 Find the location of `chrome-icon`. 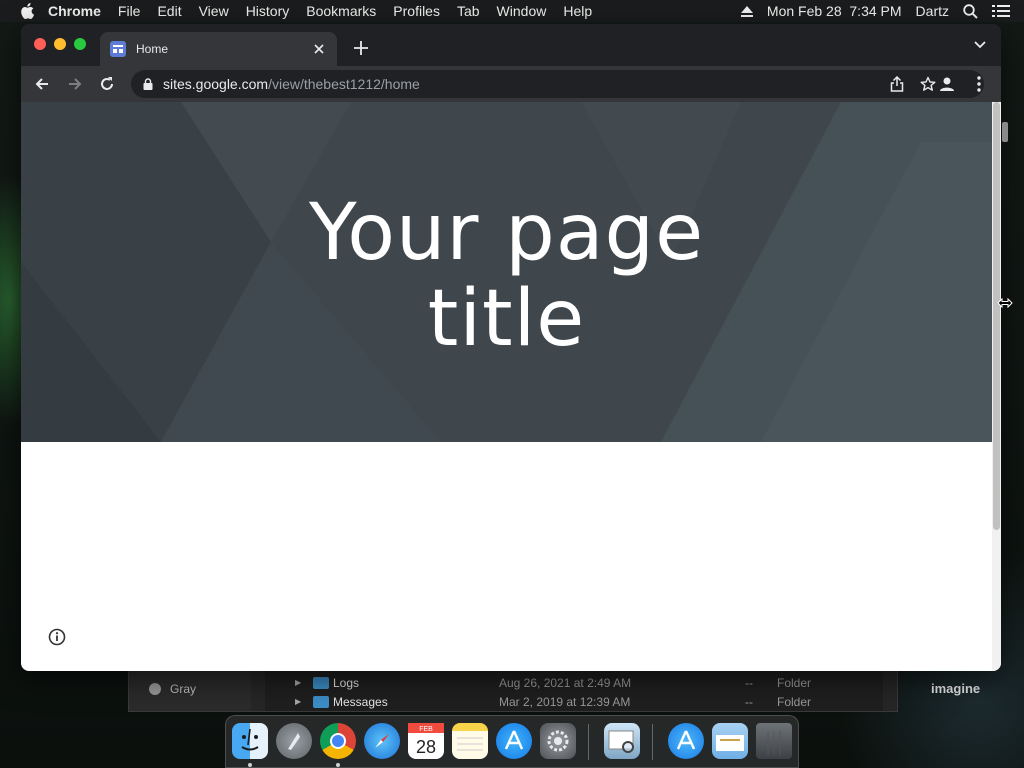

chrome-icon is located at coordinates (338, 741).